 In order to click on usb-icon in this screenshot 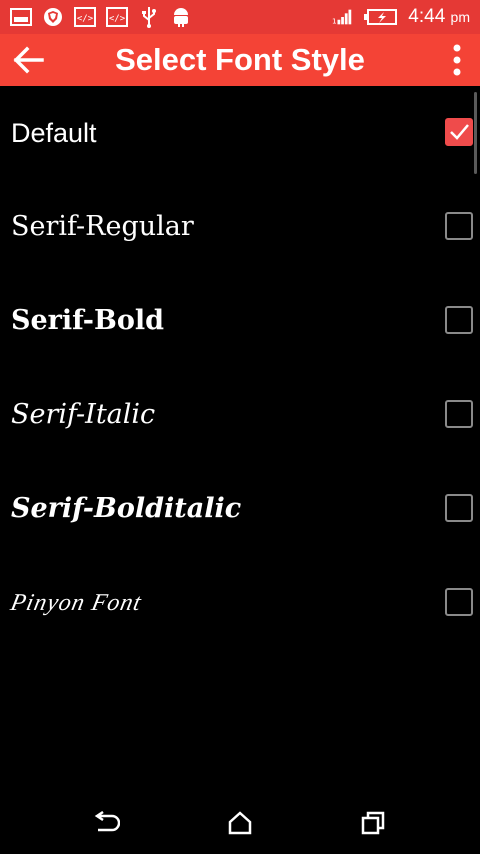, I will do `click(149, 17)`.